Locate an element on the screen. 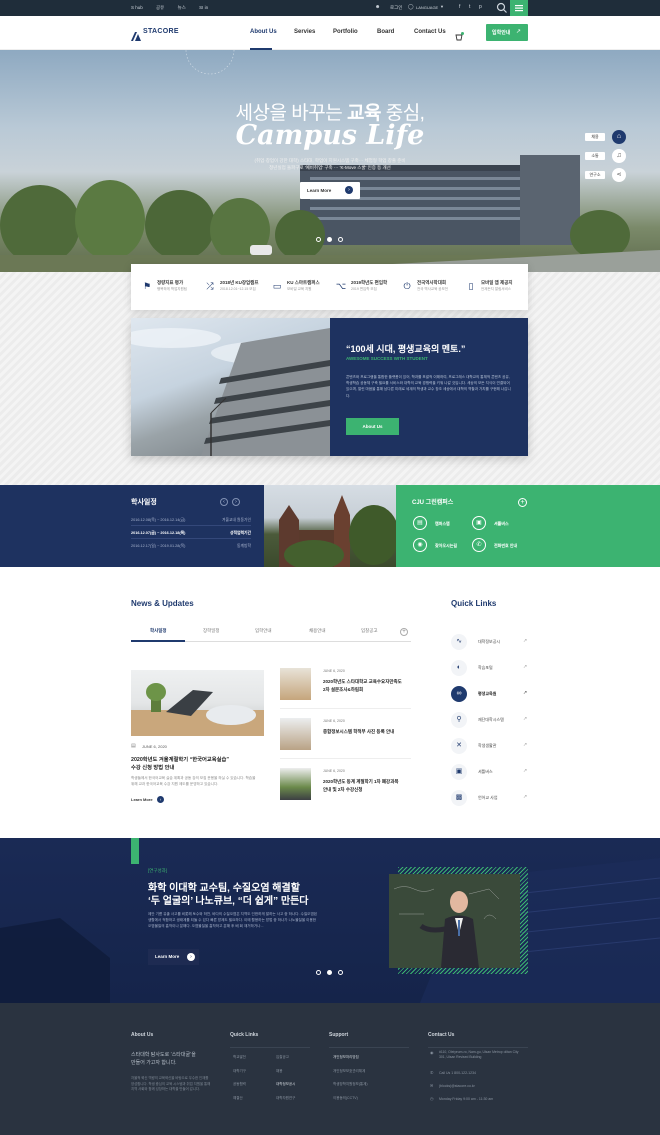 This screenshot has width=660, height=1135. footer-support-link: 개인정보보호관리체계 is located at coordinates (349, 1071).